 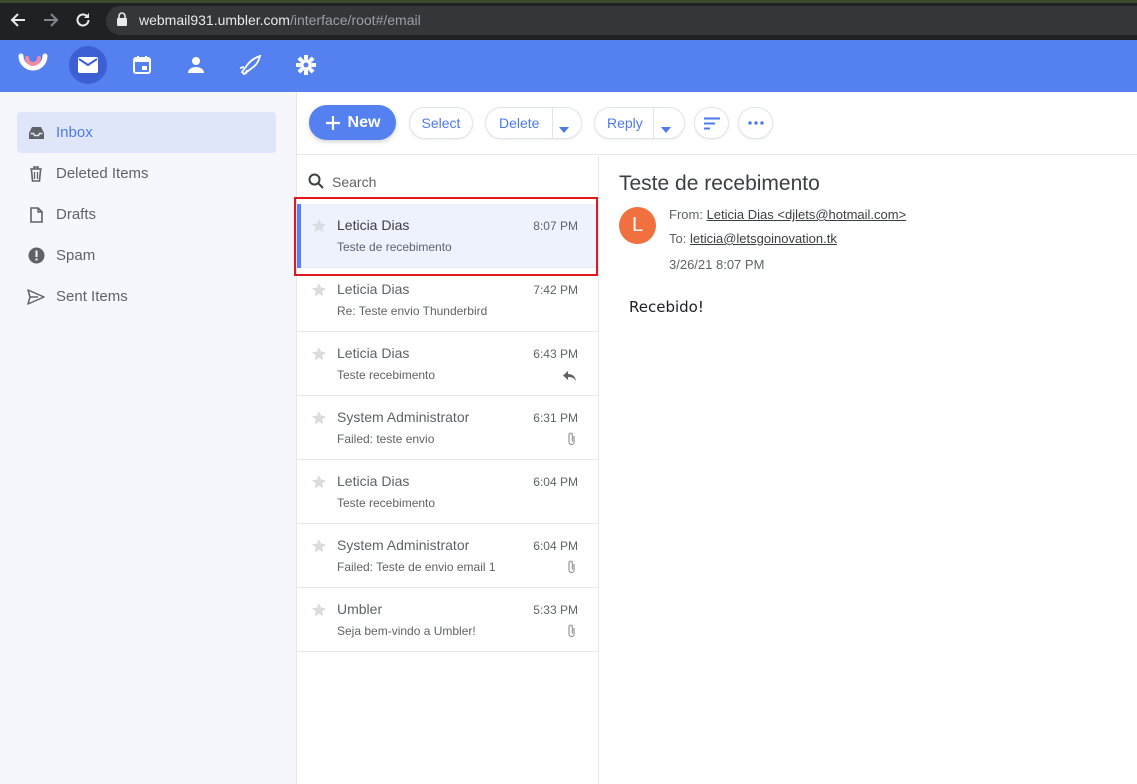 What do you see at coordinates (386, 439) in the screenshot?
I see `message-subject: Failed: teste envio` at bounding box center [386, 439].